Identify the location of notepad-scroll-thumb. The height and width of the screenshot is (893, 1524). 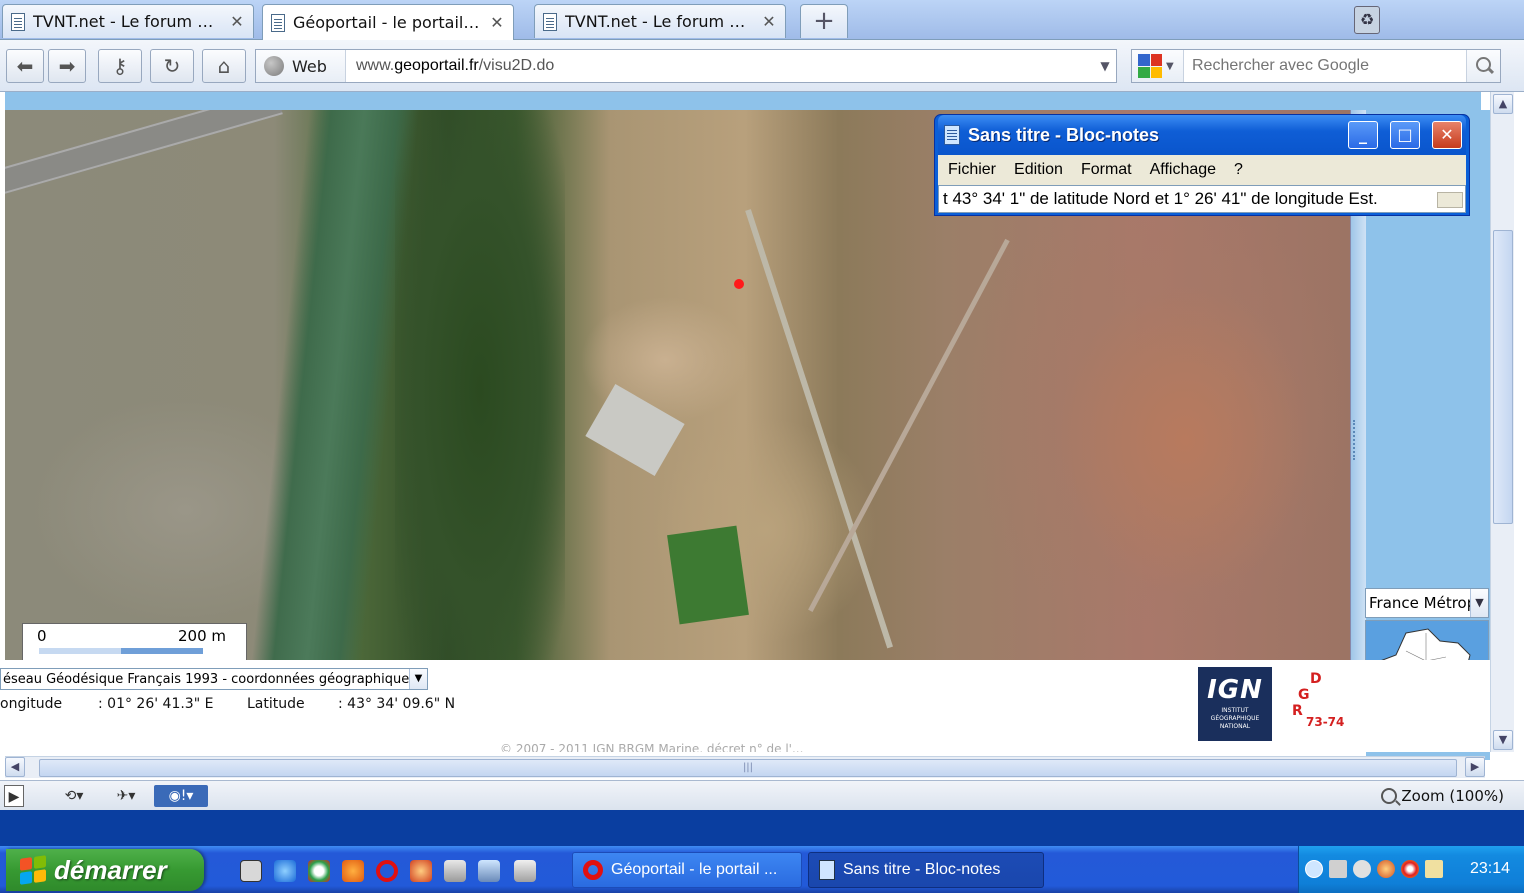
(1450, 200).